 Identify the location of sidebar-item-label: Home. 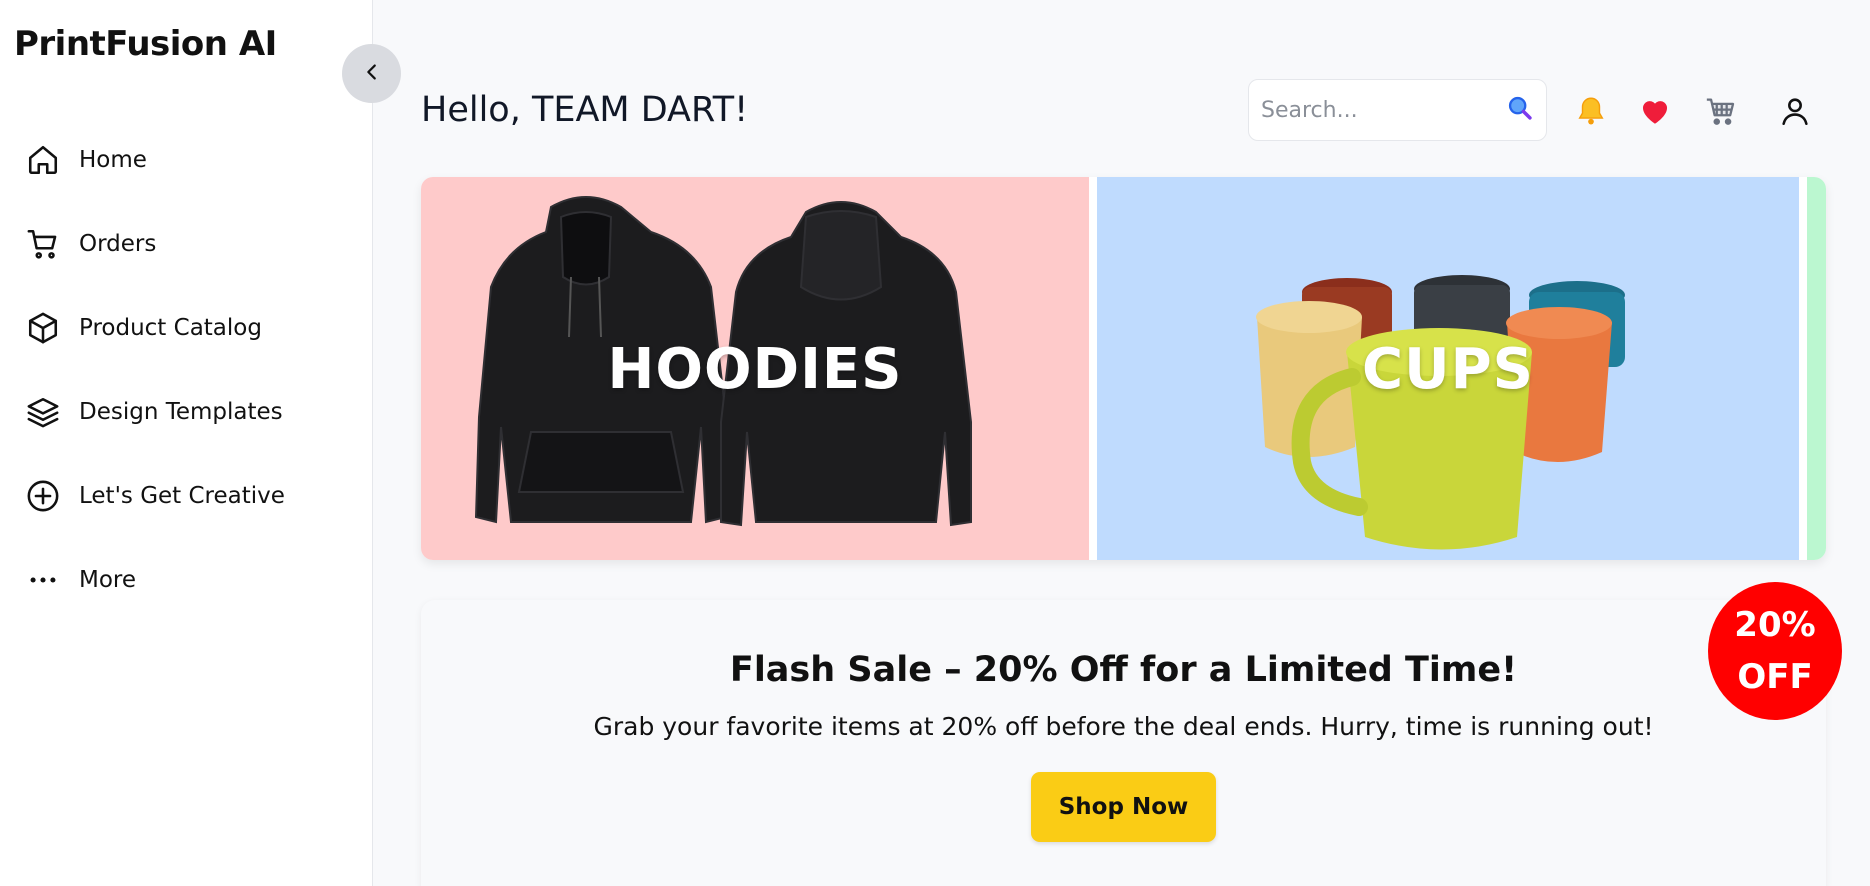
(113, 160).